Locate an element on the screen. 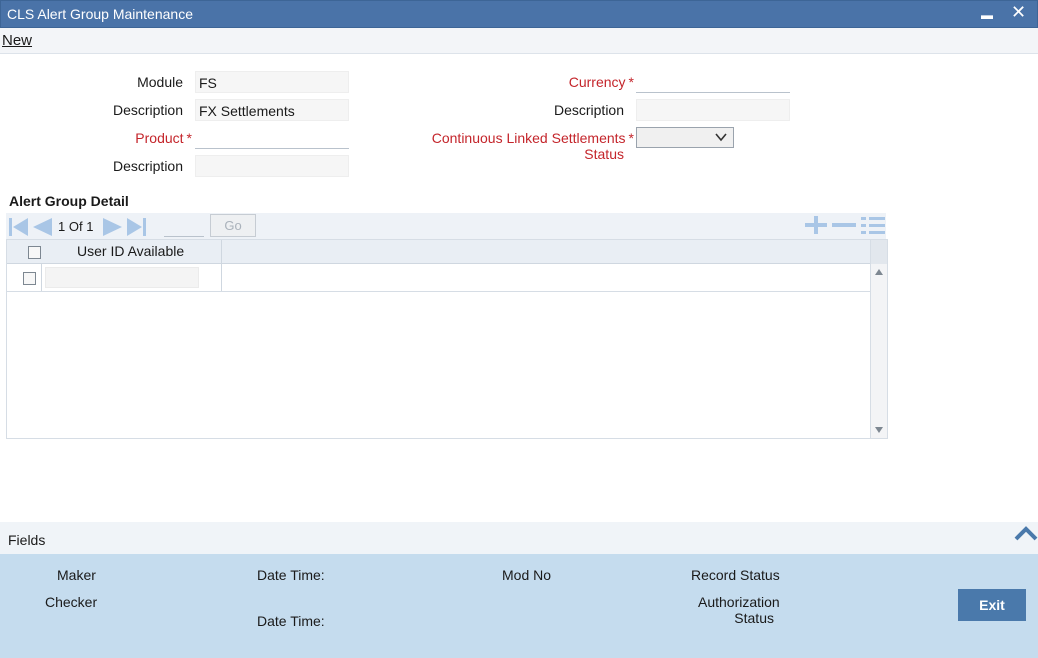  cls-status-label: Continuous Linked Settlements * Status is located at coordinates (533, 146).